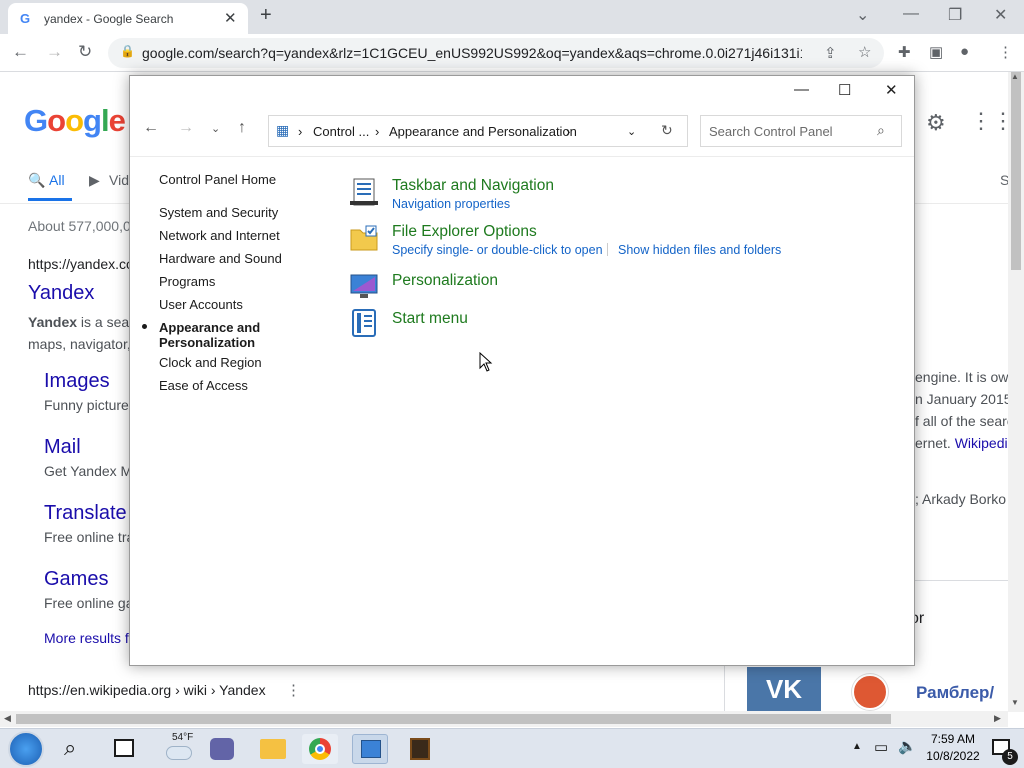 The height and width of the screenshot is (768, 1024). What do you see at coordinates (430, 319) in the screenshot?
I see `category-title: Start menu` at bounding box center [430, 319].